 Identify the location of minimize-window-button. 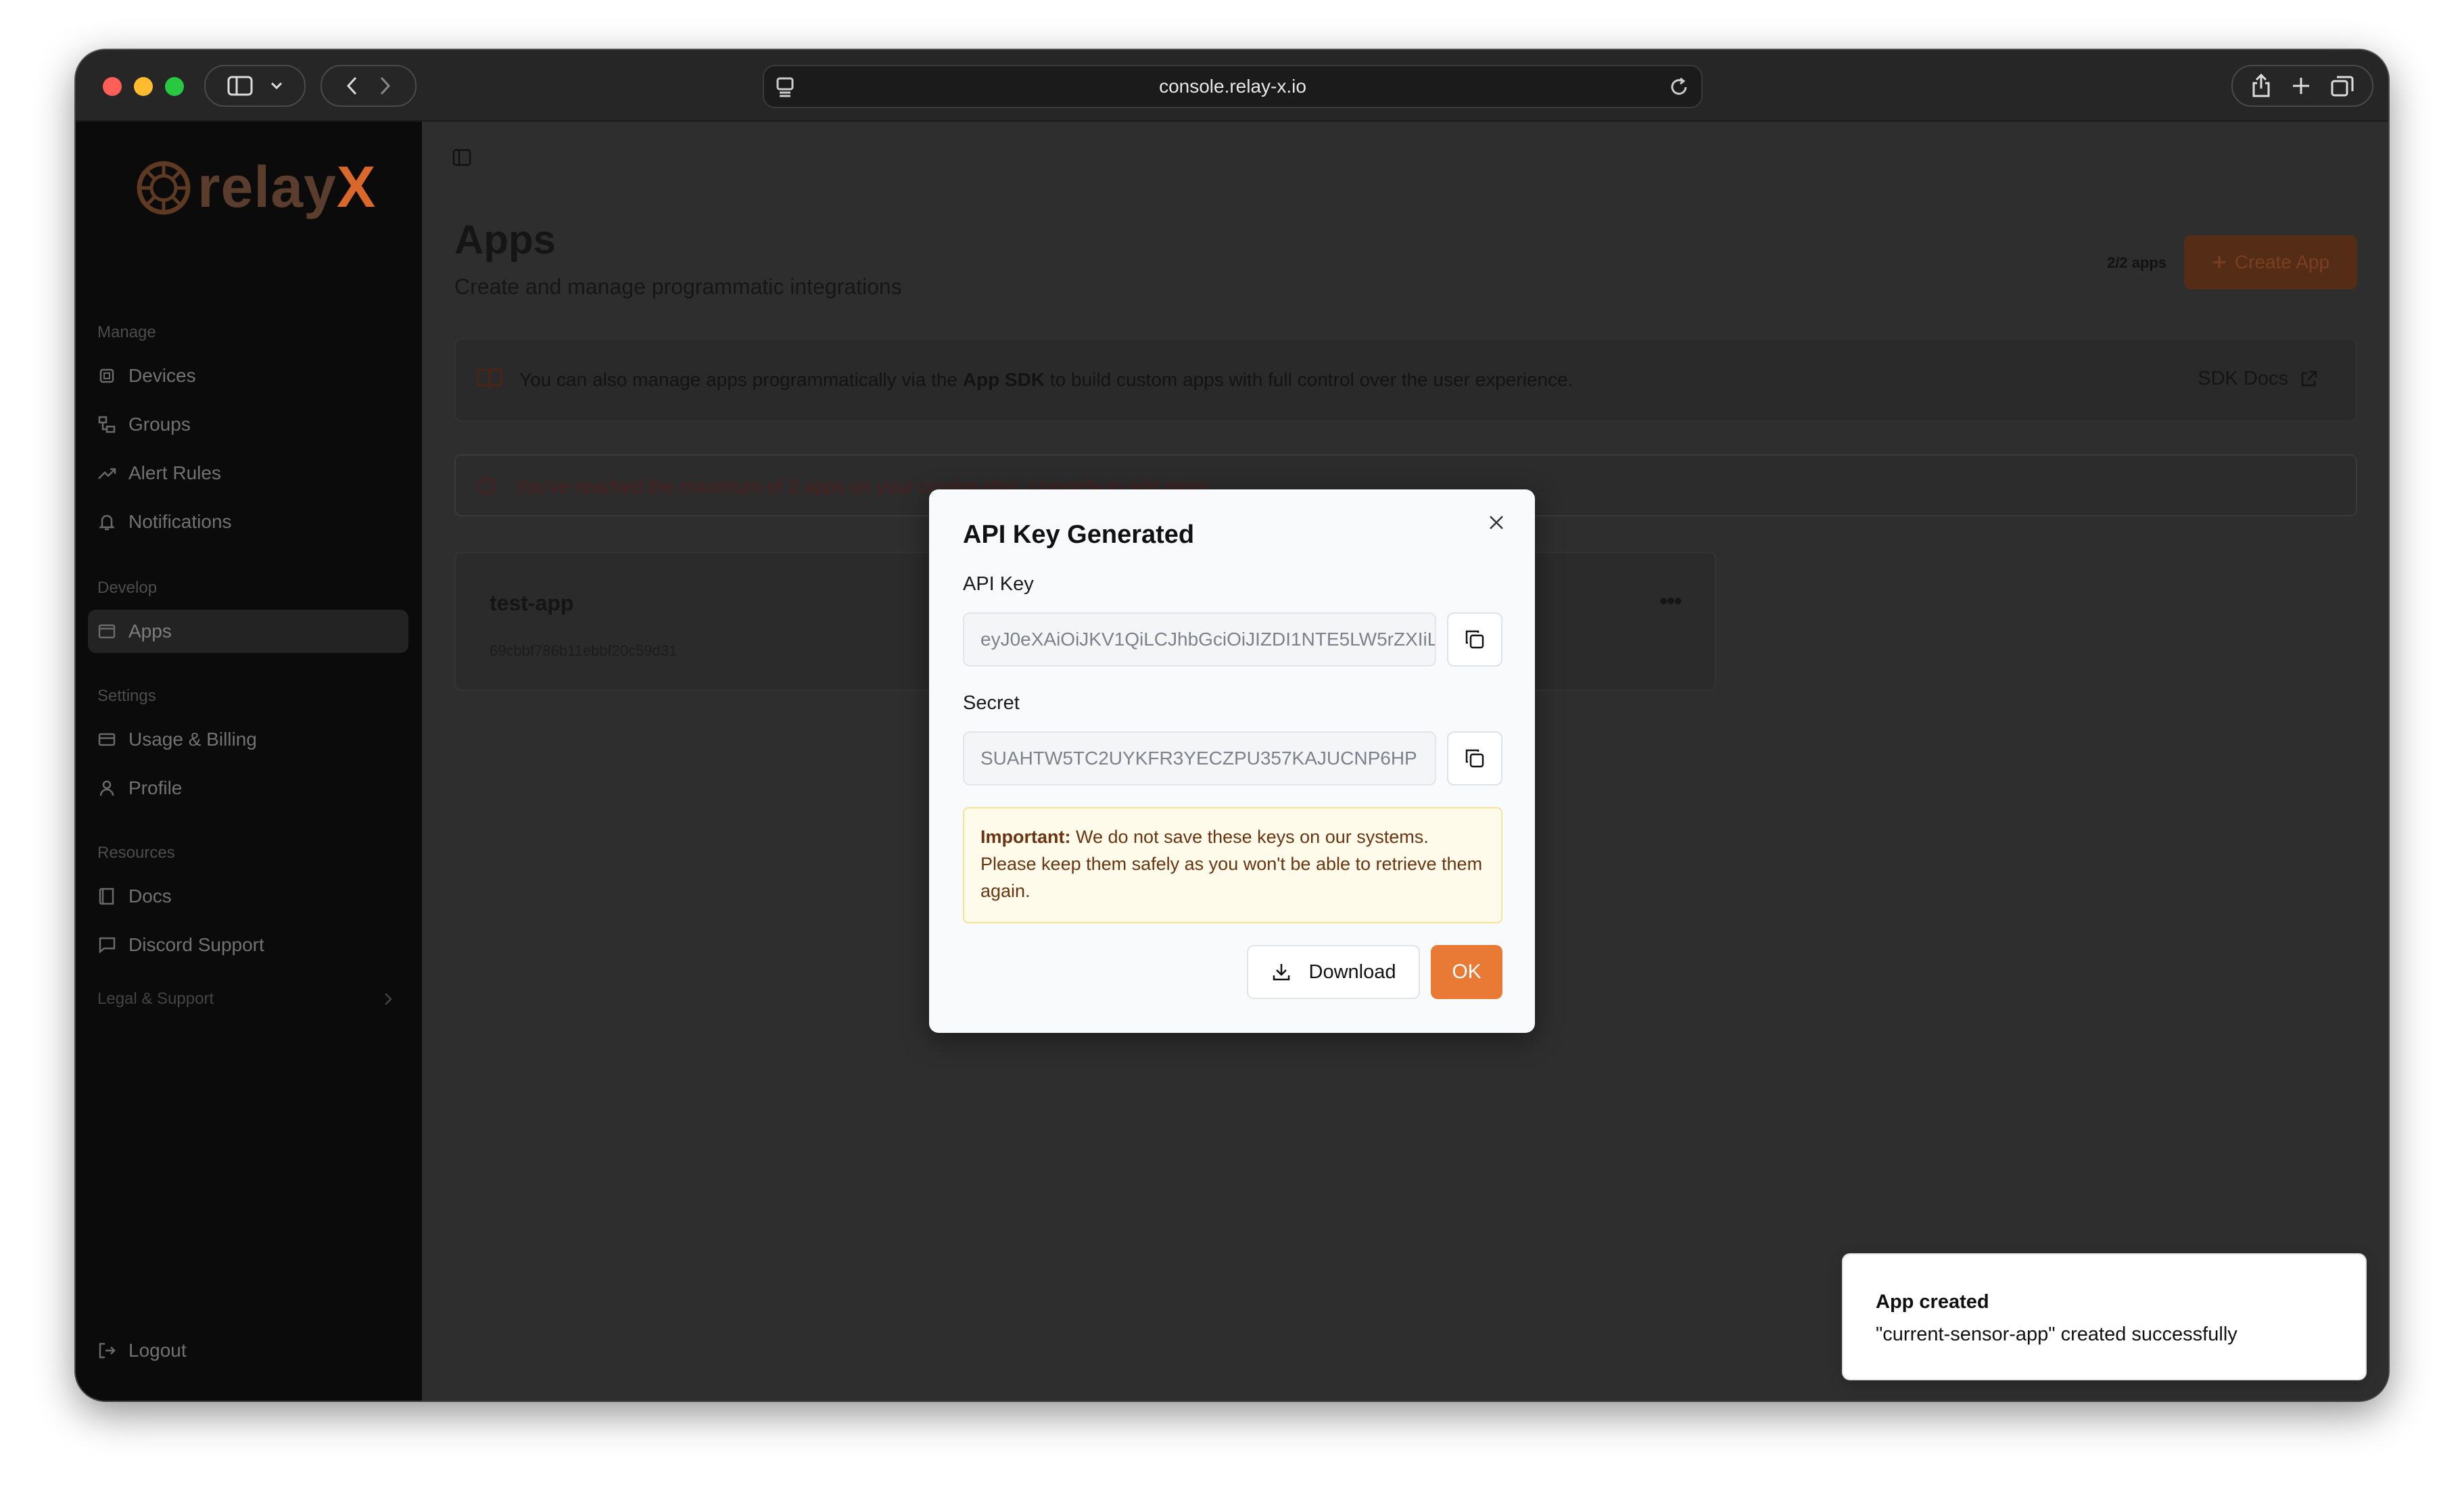
(143, 86).